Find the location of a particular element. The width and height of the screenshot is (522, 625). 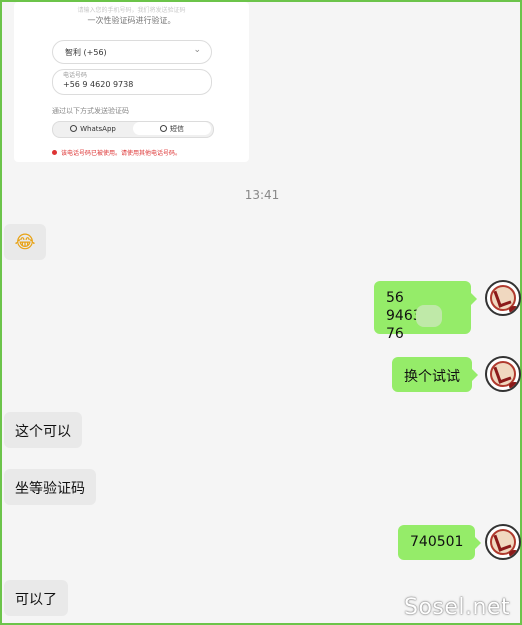

screenshot-top-text: 请输入您的手机号码，我们将发送验证码 is located at coordinates (131, 10).